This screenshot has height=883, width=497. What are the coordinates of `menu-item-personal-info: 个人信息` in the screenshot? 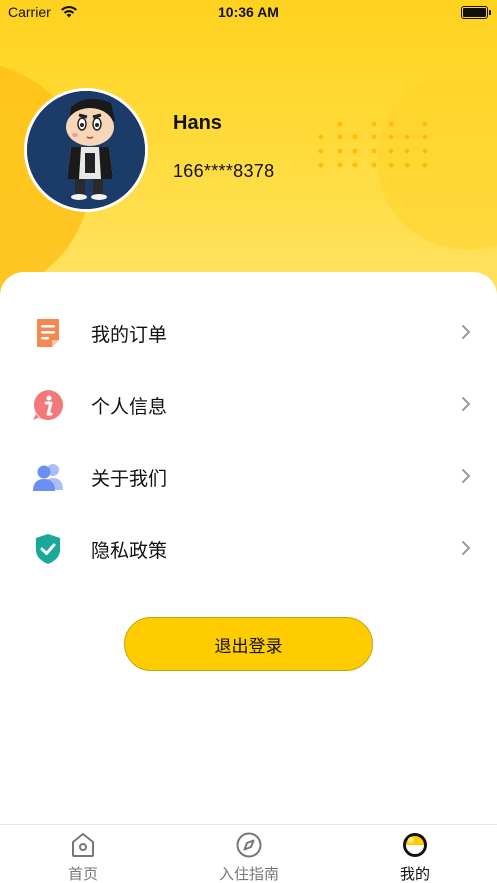 It's located at (248, 404).